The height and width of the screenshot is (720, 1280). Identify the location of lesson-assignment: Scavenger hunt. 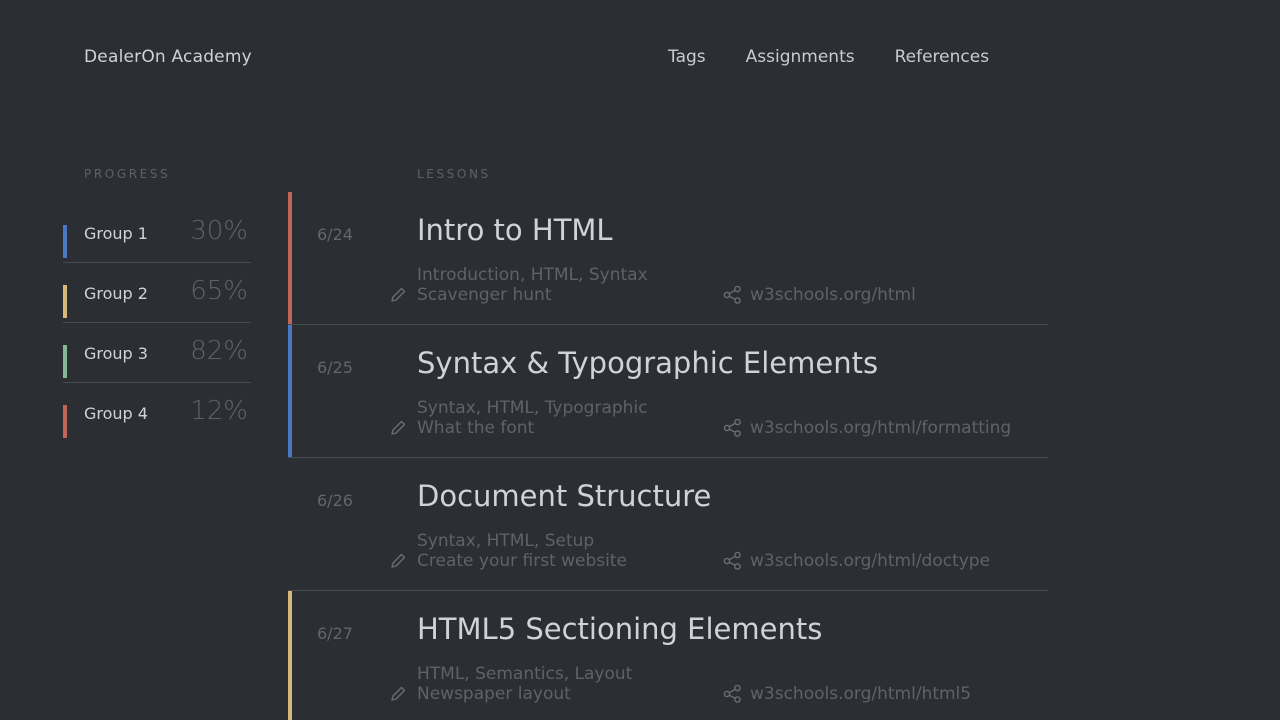
(484, 295).